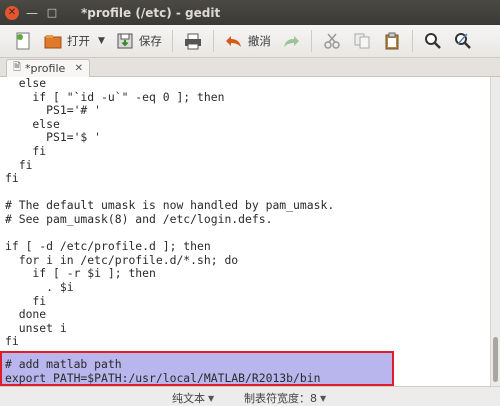  I want to click on status-bar: 纯文本 ▼ 制表符宽度：8 ▼, so click(250, 396).